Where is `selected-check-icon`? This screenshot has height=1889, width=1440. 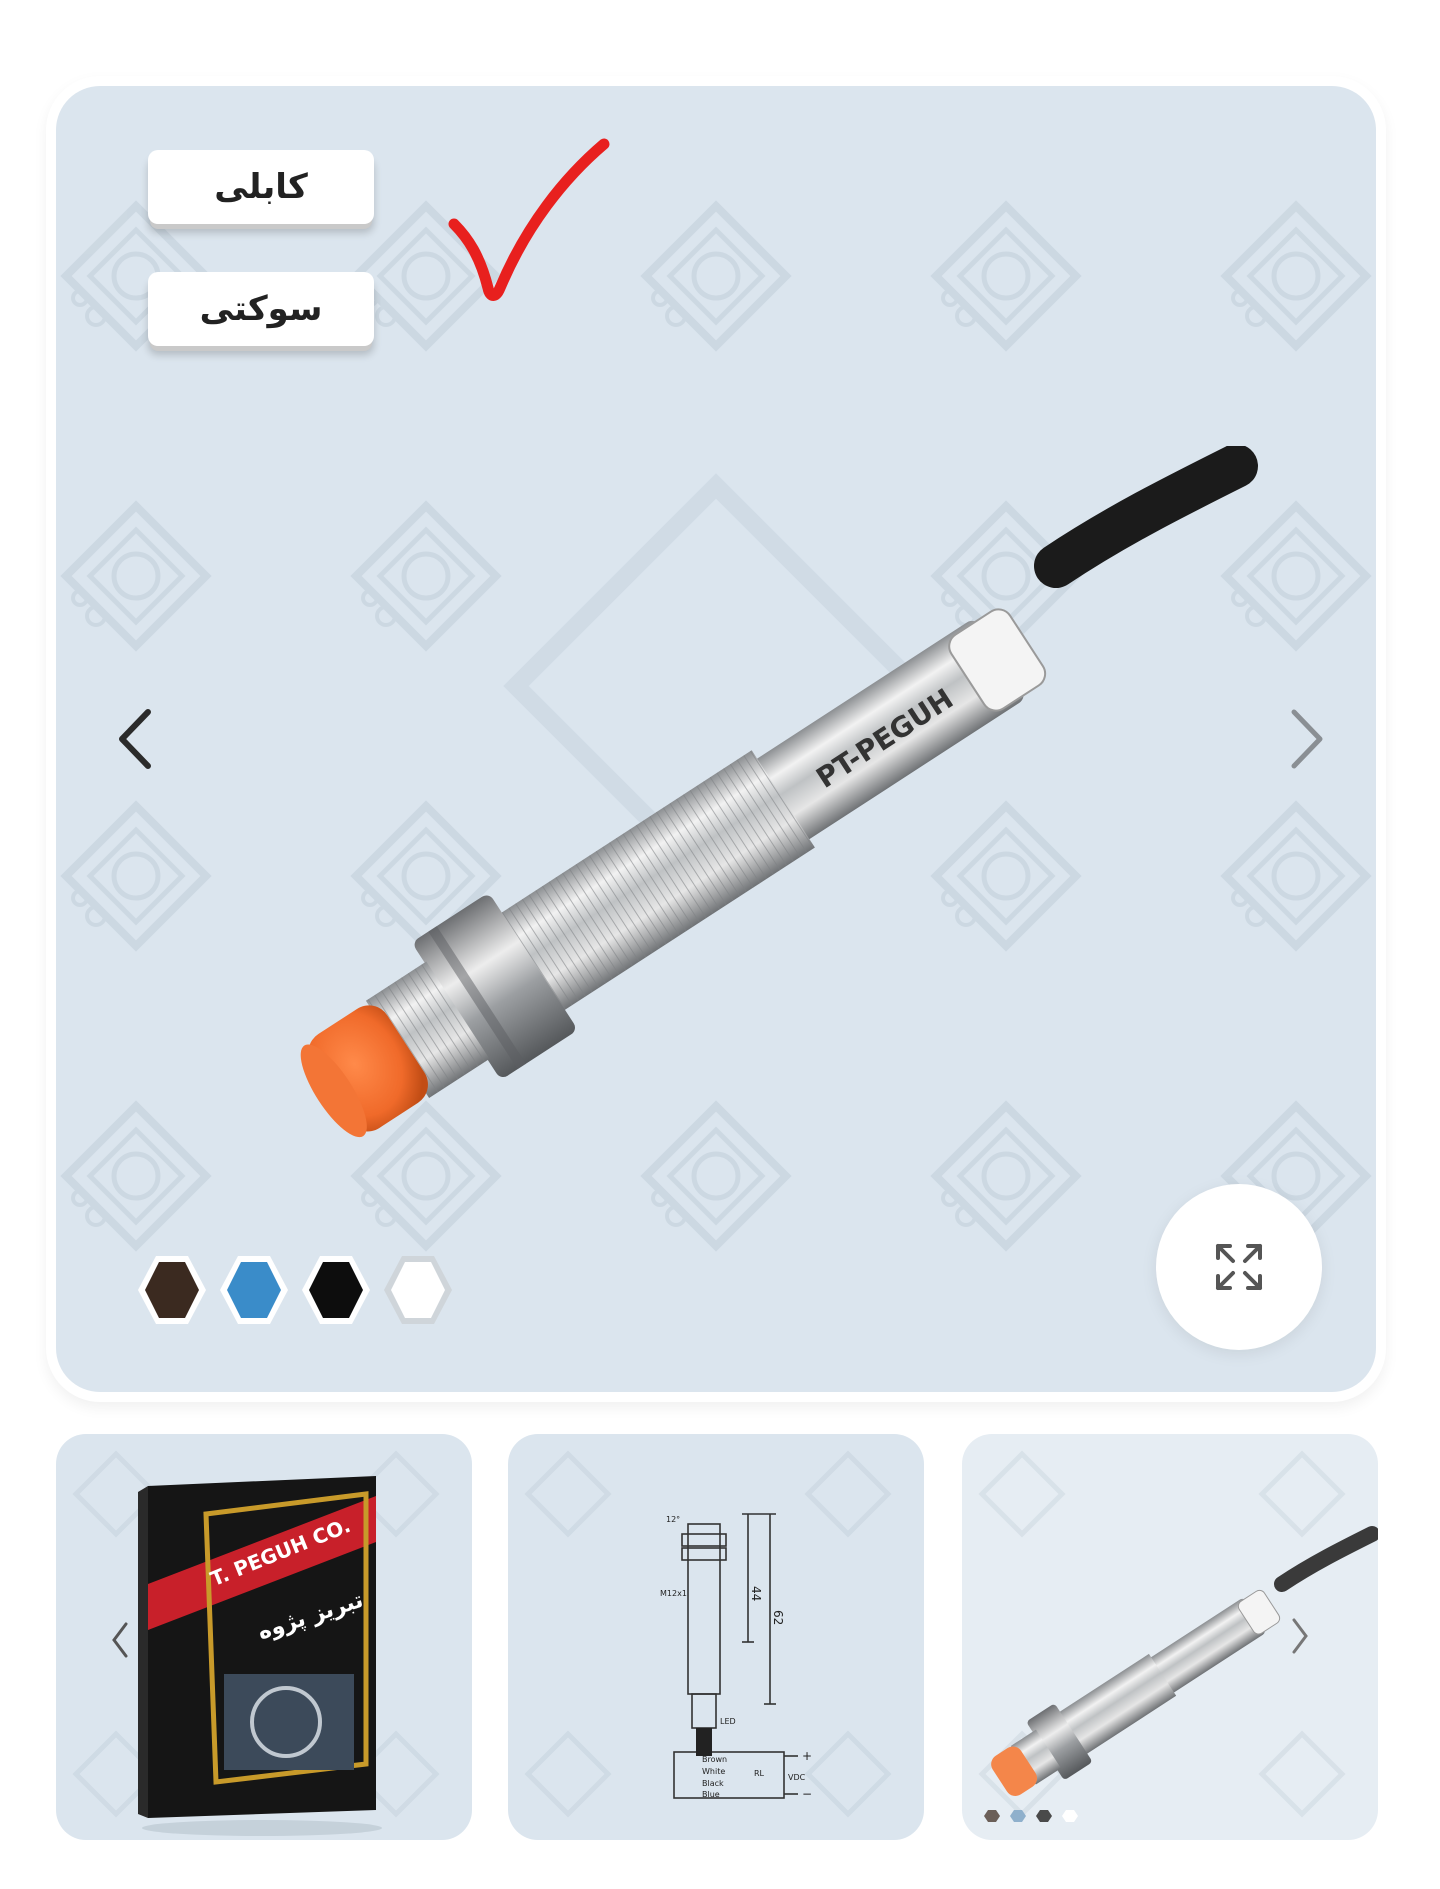 selected-check-icon is located at coordinates (529, 219).